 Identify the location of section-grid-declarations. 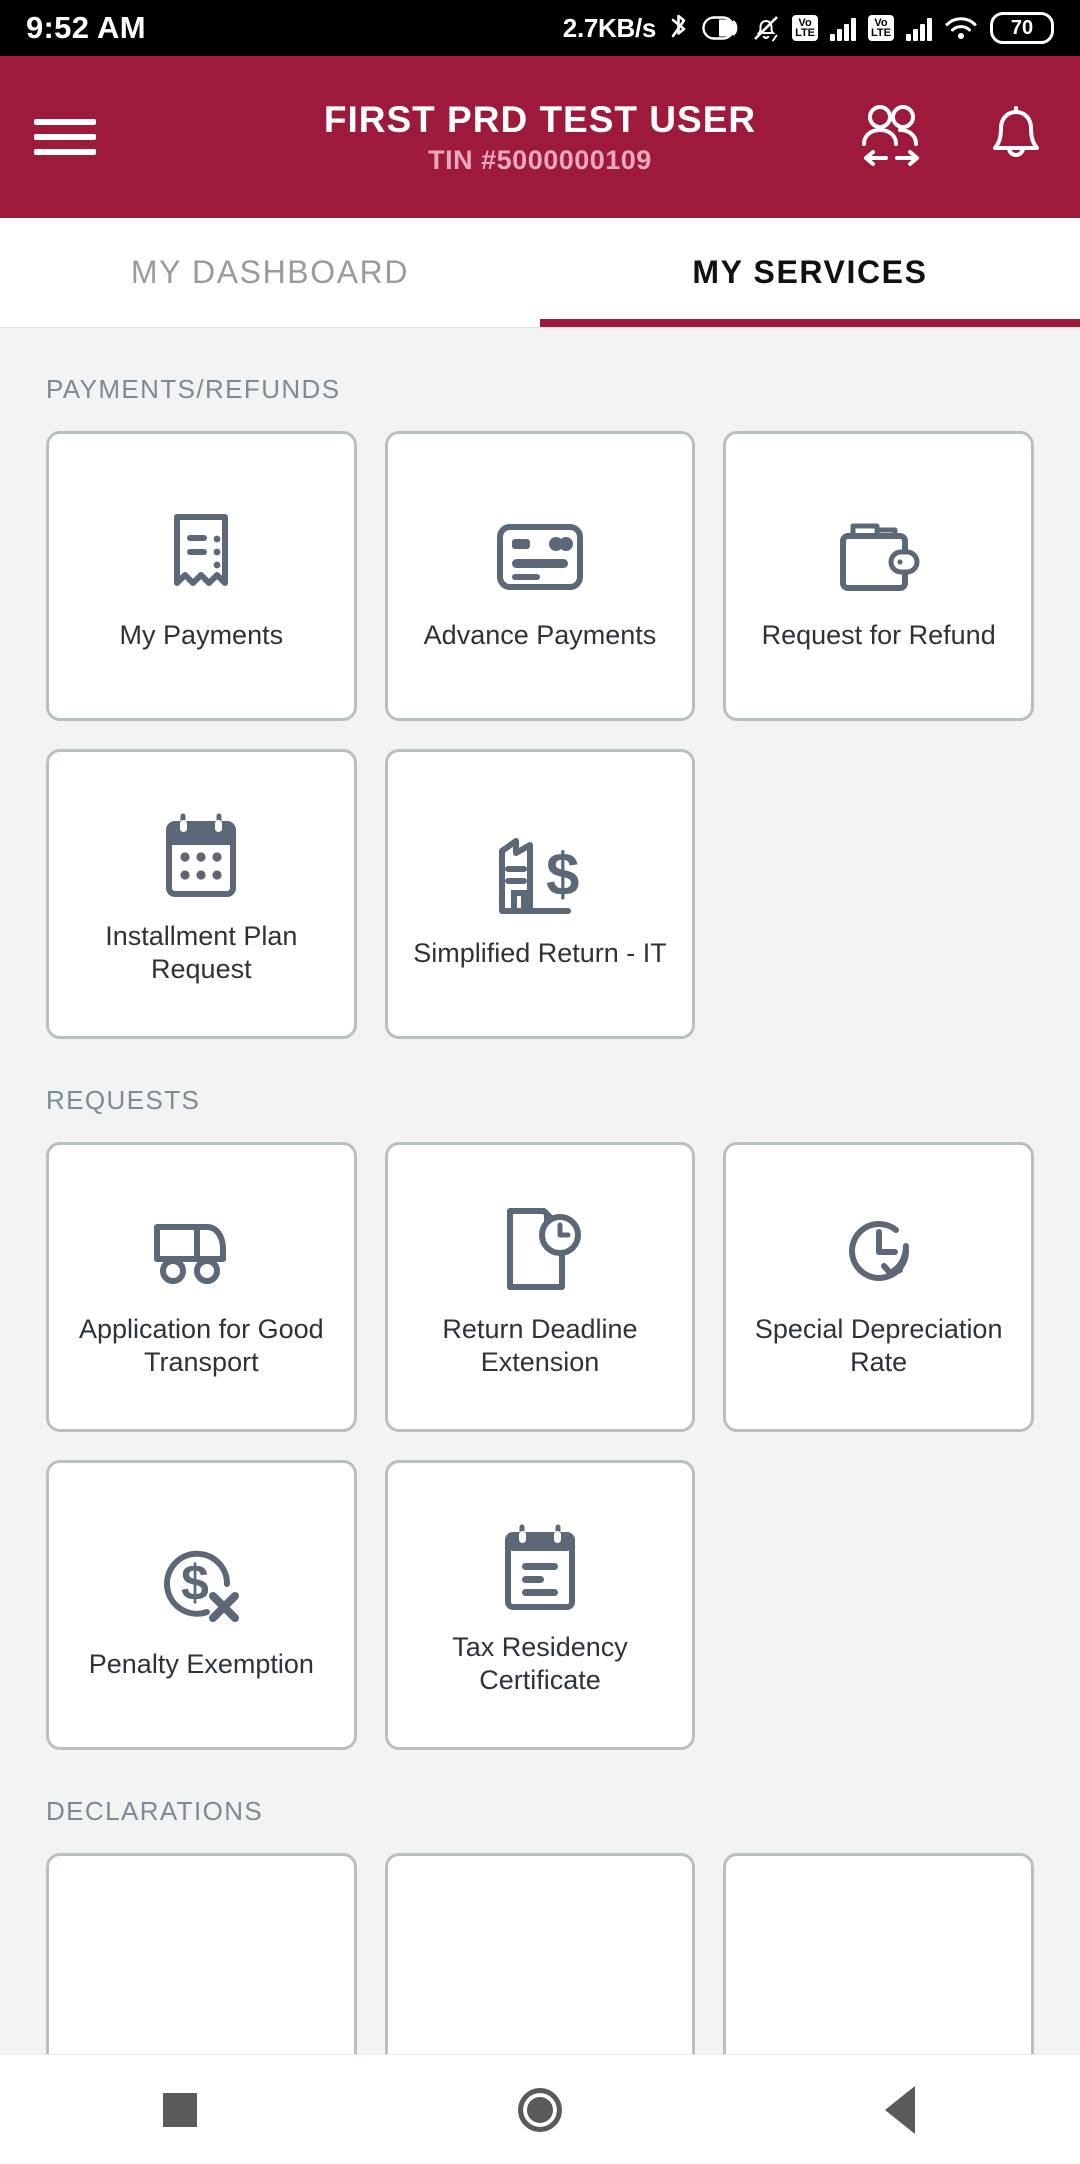
(540, 1953).